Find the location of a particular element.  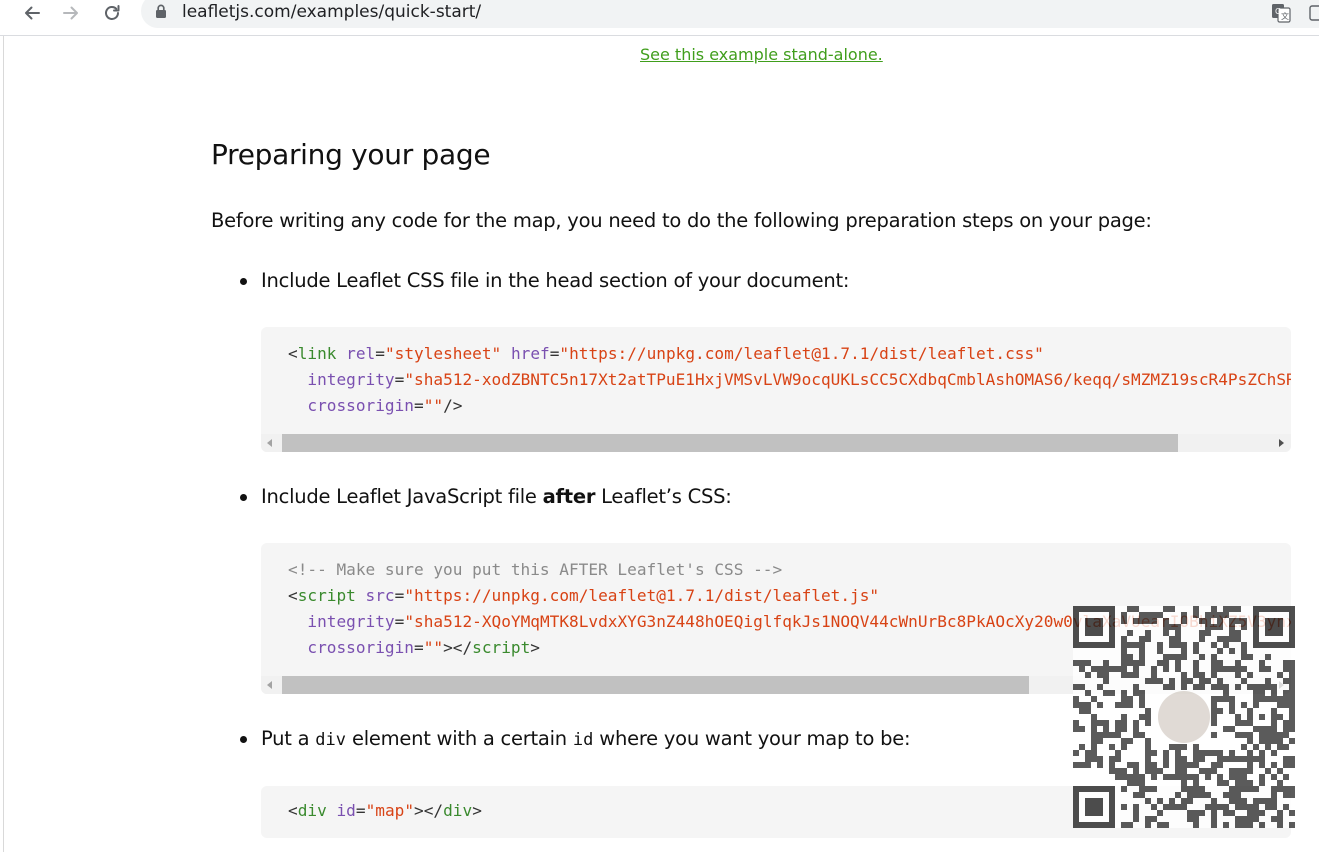

step-text: Put a is located at coordinates (288, 738).